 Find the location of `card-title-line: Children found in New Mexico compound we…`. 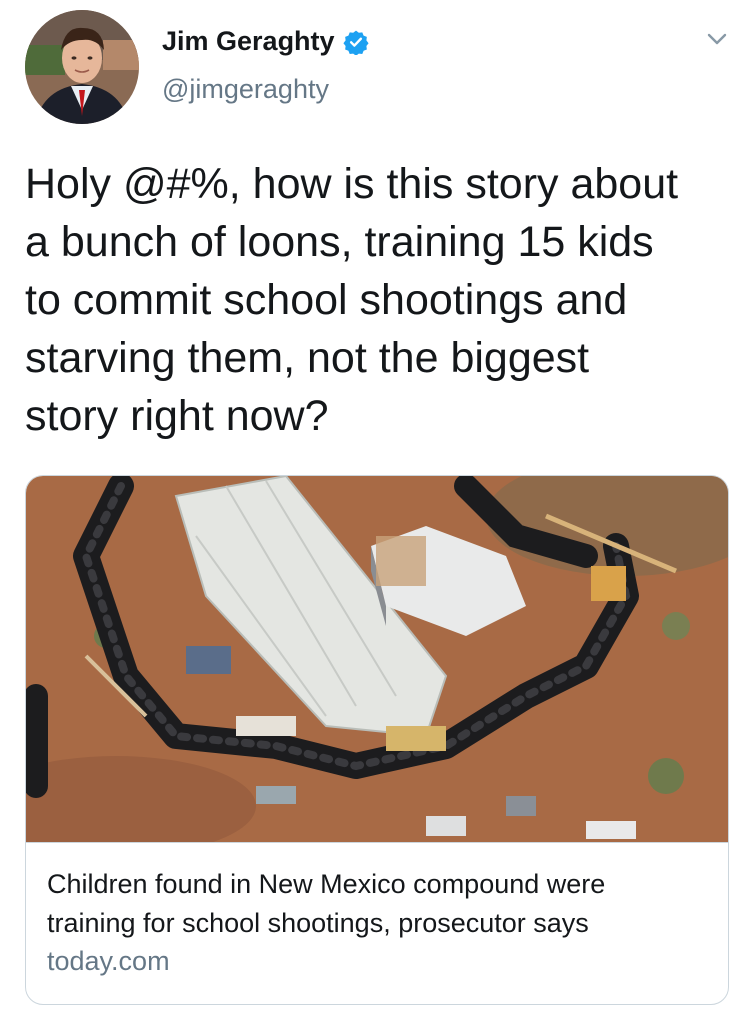

card-title-line: Children found in New Mexico compound we… is located at coordinates (382, 884).